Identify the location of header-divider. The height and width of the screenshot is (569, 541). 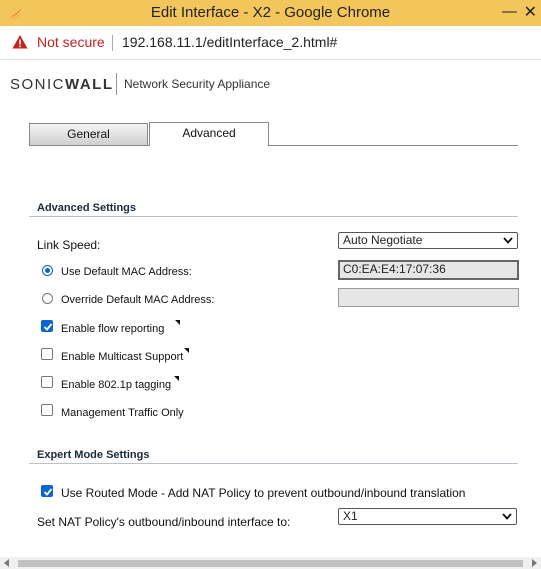
(116, 84).